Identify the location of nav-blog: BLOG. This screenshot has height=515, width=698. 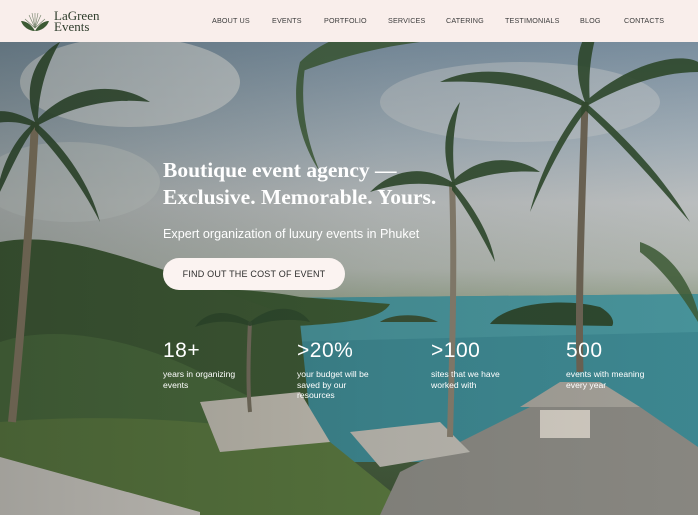
(590, 20).